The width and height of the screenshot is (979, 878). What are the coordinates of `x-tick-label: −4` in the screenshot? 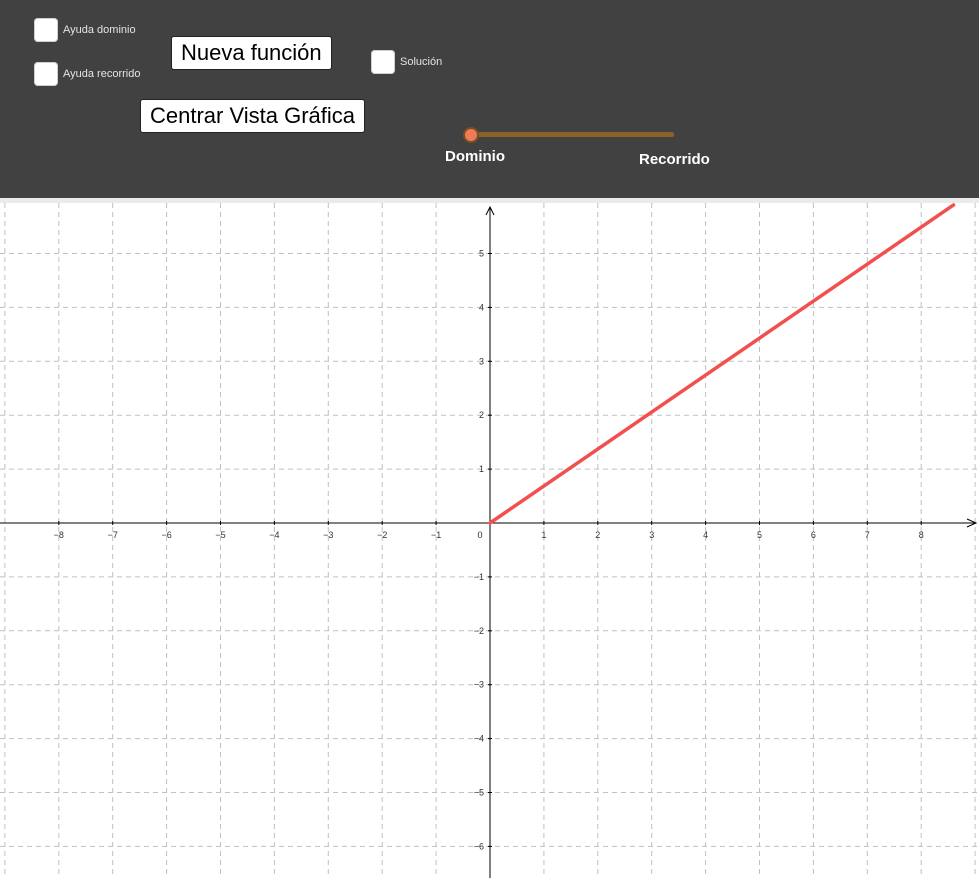 It's located at (274, 535).